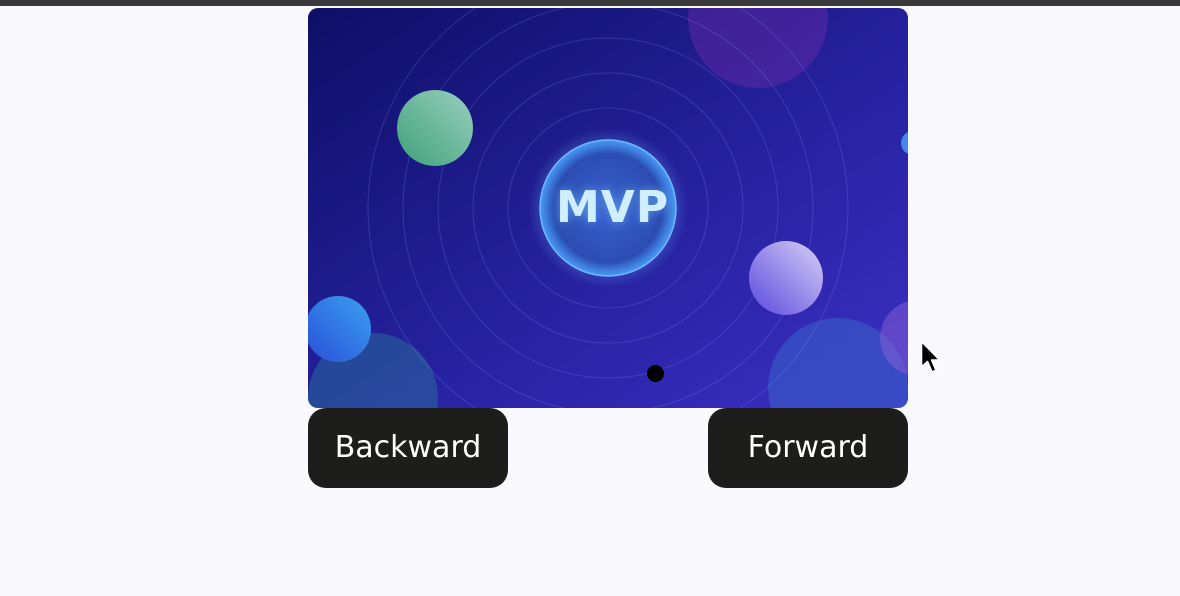  What do you see at coordinates (808, 448) in the screenshot?
I see `forward-button: Forward` at bounding box center [808, 448].